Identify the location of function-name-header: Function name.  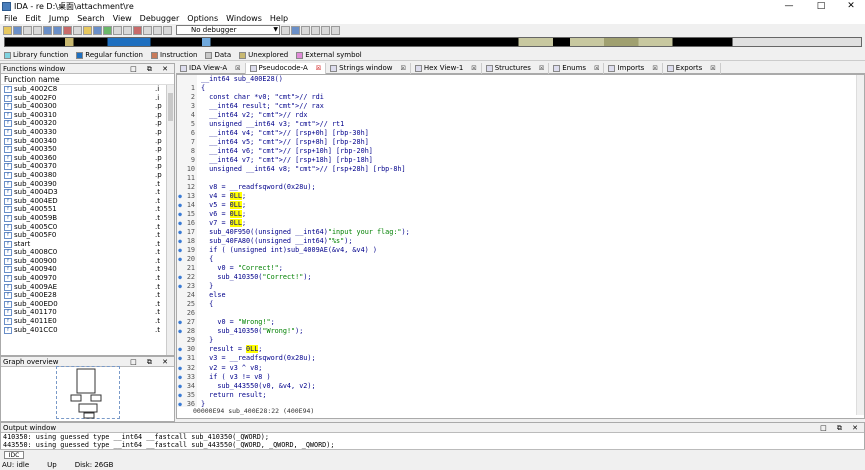
(87, 79).